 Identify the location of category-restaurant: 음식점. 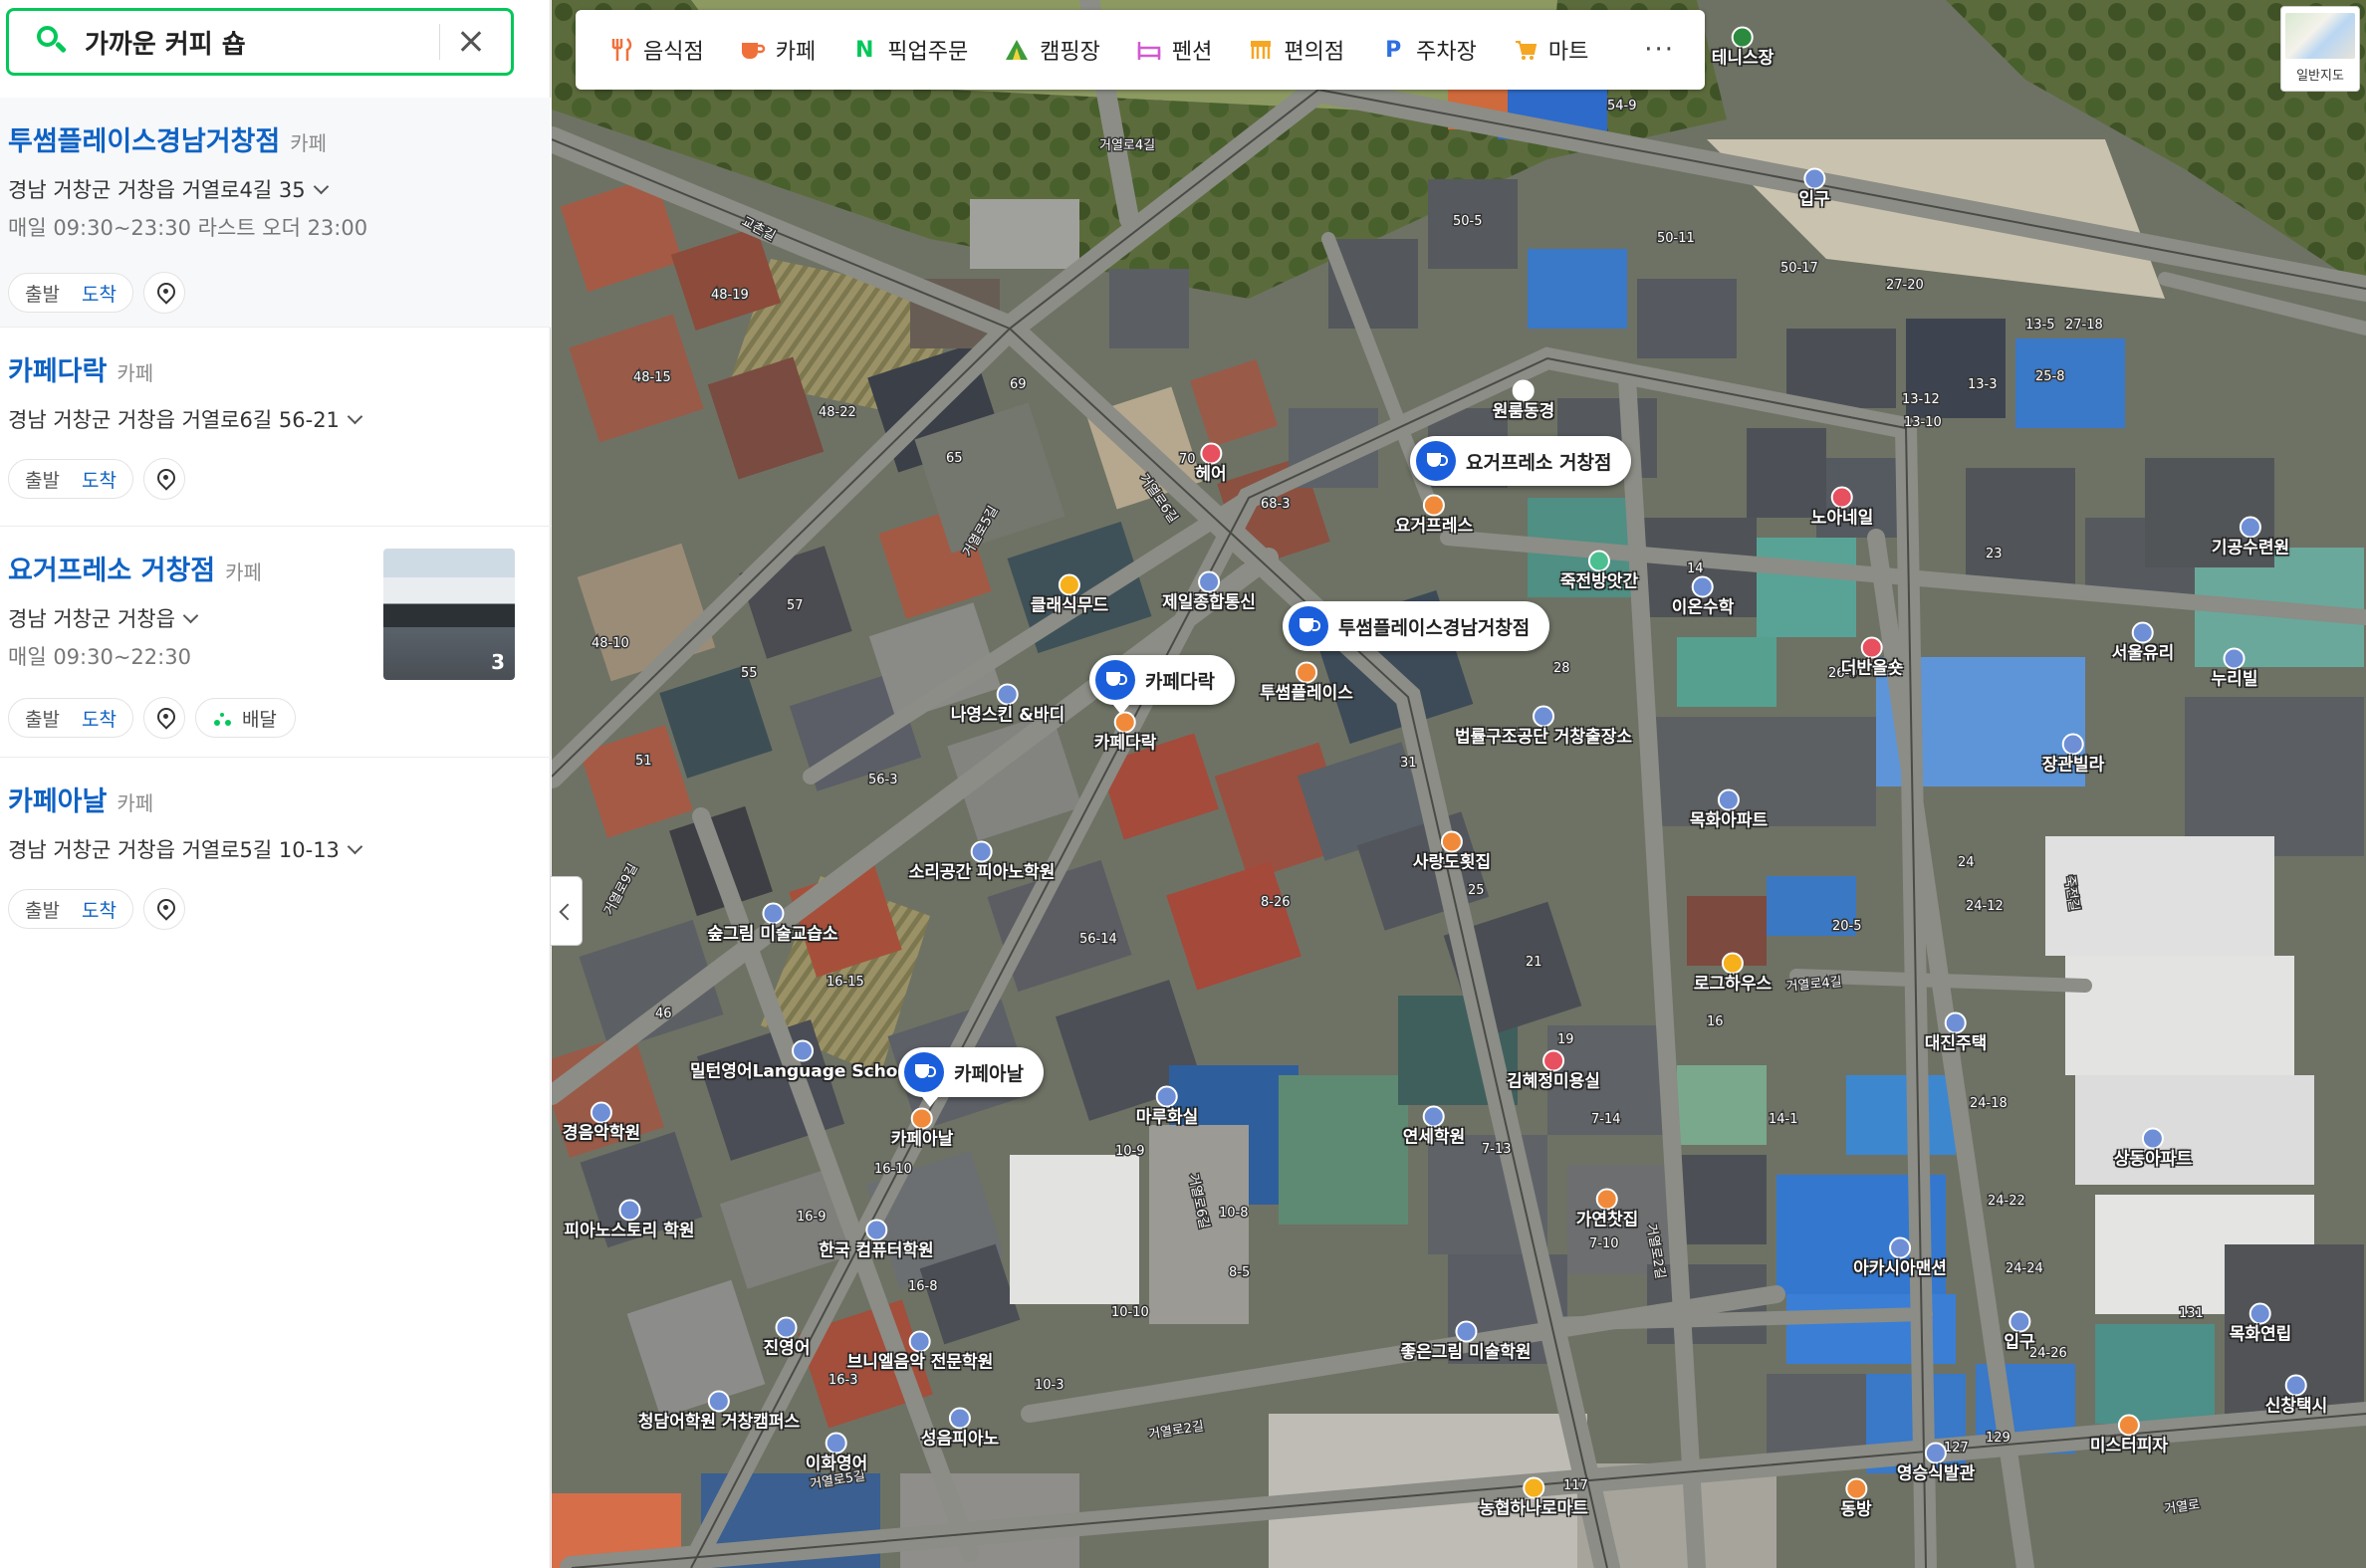
(655, 50).